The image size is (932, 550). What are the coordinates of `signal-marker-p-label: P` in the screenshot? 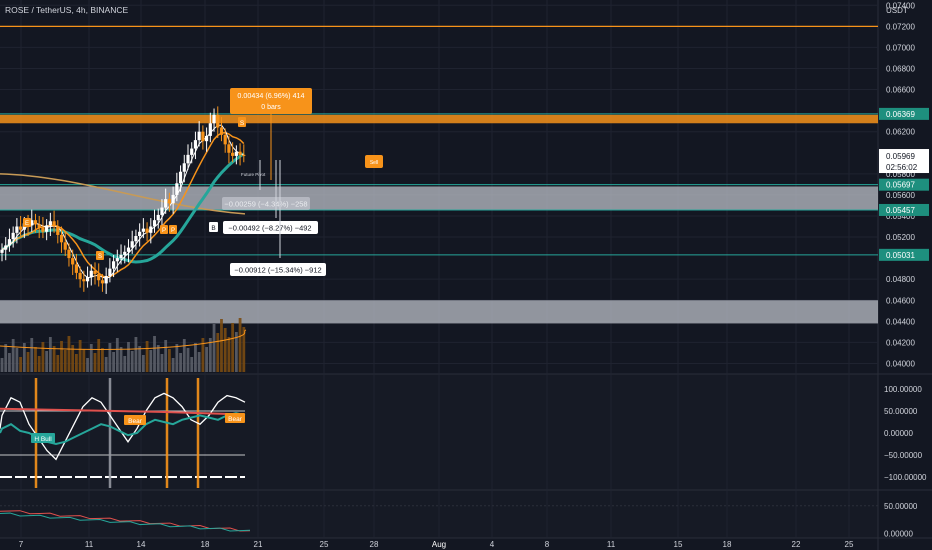 It's located at (164, 231).